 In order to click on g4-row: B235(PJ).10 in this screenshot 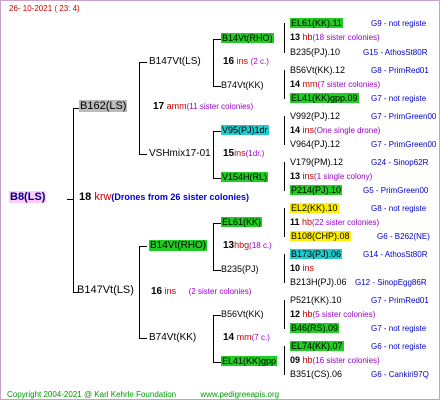, I will do `click(315, 52)`.